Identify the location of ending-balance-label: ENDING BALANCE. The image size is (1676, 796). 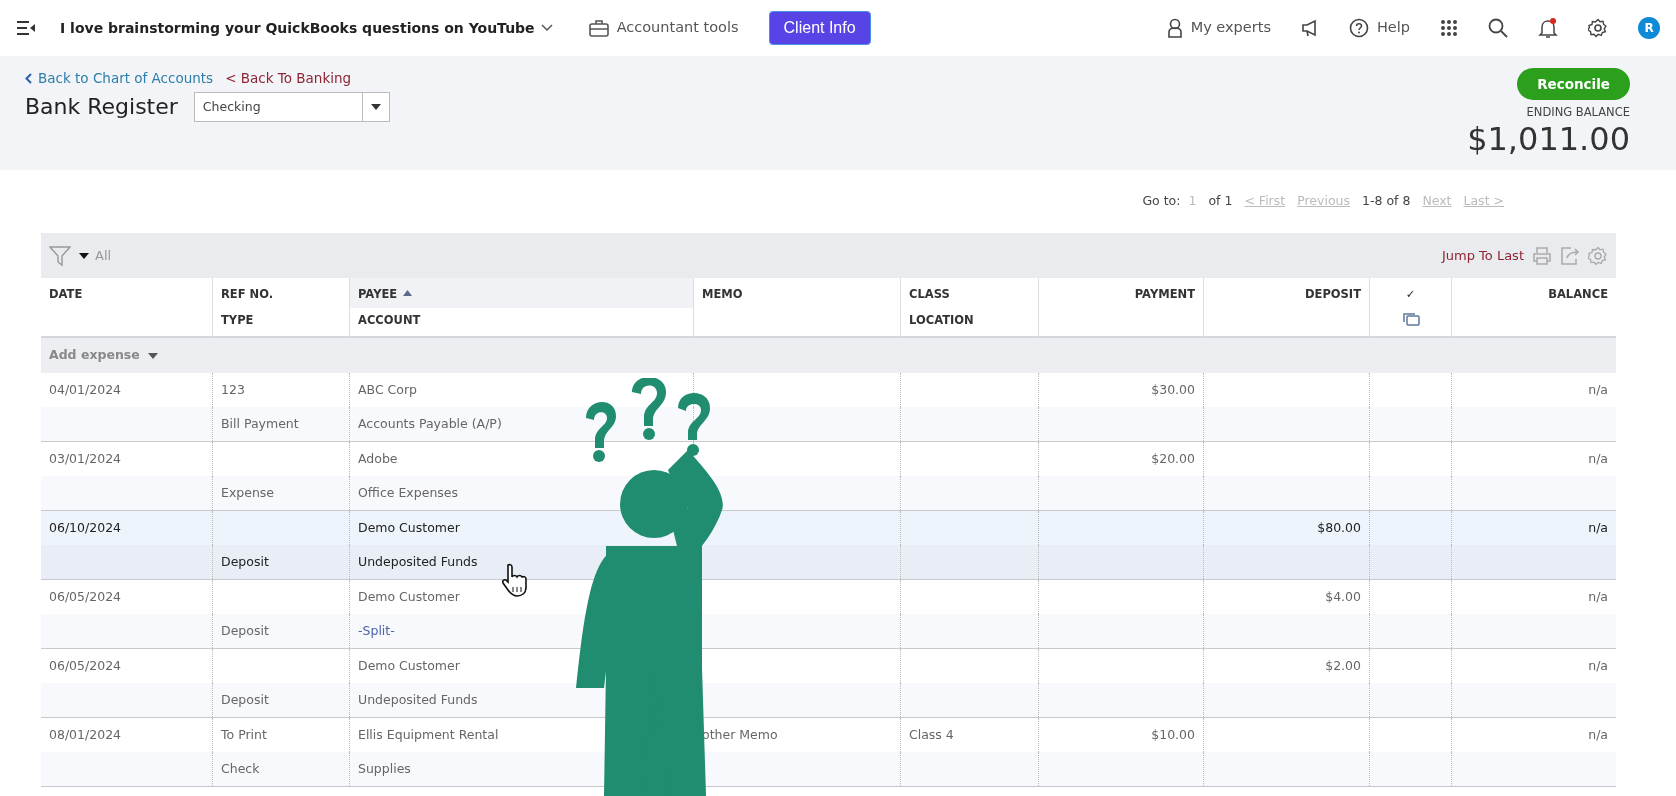
(1578, 113).